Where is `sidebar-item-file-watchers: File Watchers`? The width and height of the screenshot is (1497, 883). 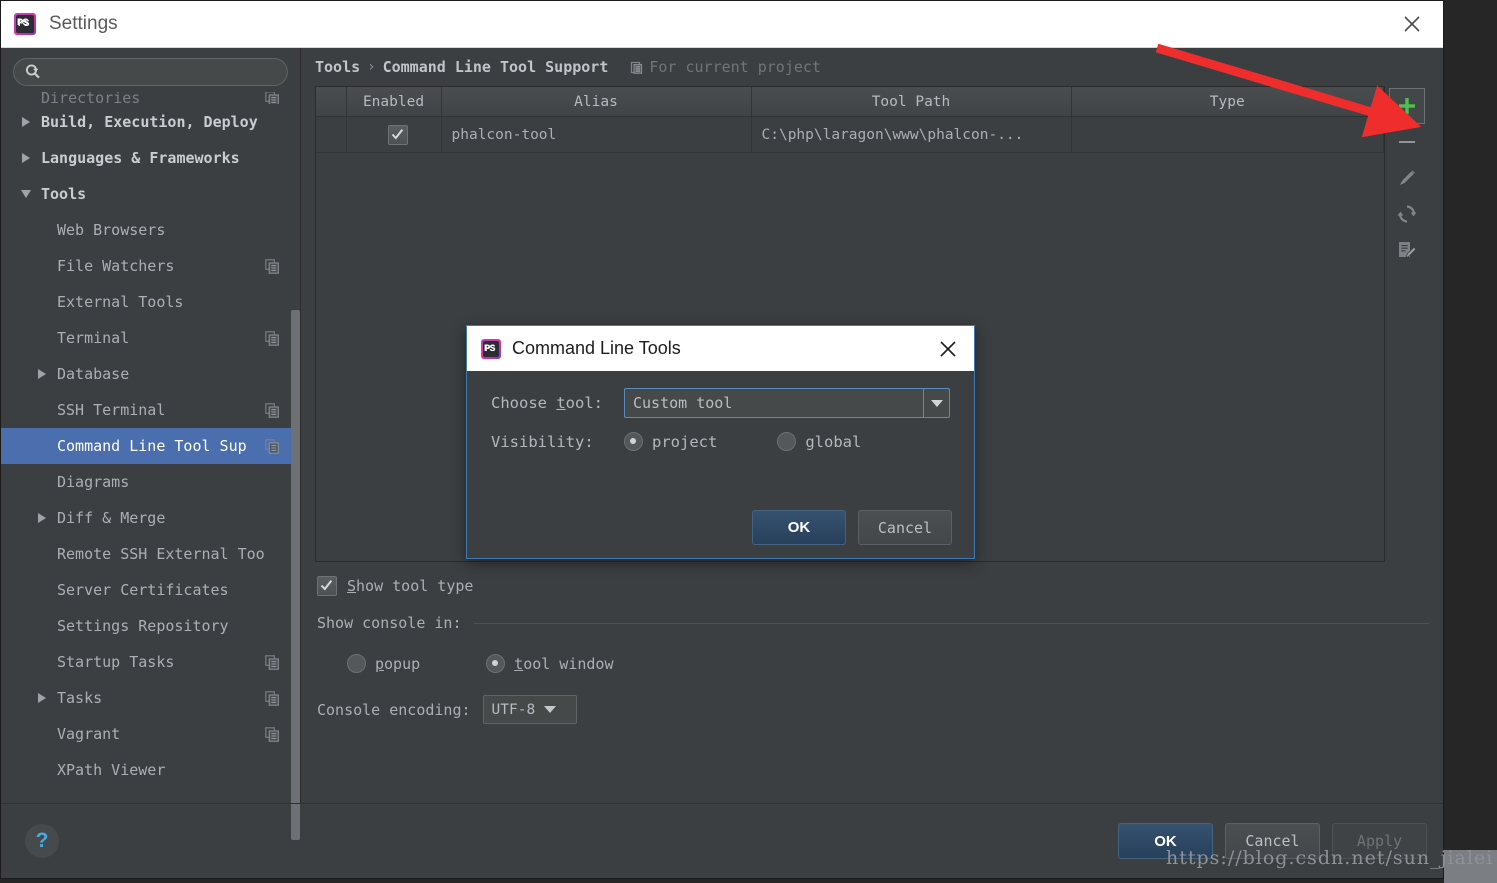 sidebar-item-file-watchers: File Watchers is located at coordinates (150, 266).